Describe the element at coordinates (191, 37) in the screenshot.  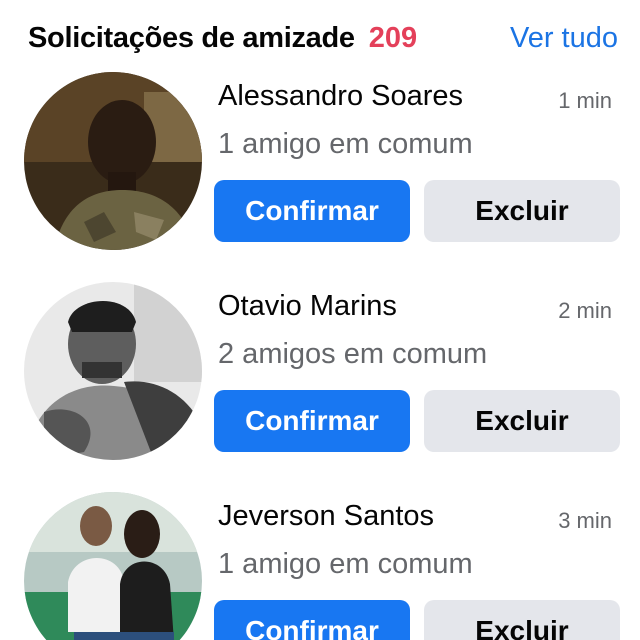
I see `section-title: Solicitações de amizade` at that location.